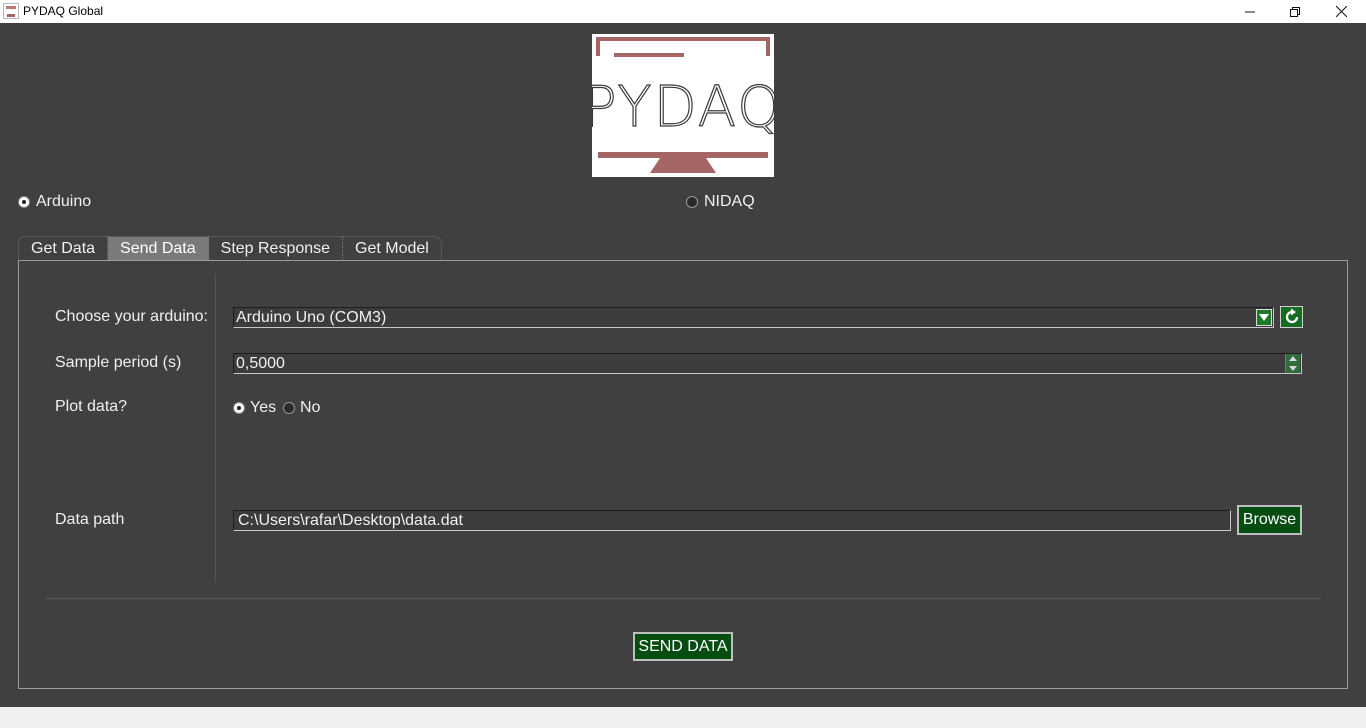 The height and width of the screenshot is (728, 1366). What do you see at coordinates (91, 406) in the screenshot?
I see `plot-data-label: Plot data?` at bounding box center [91, 406].